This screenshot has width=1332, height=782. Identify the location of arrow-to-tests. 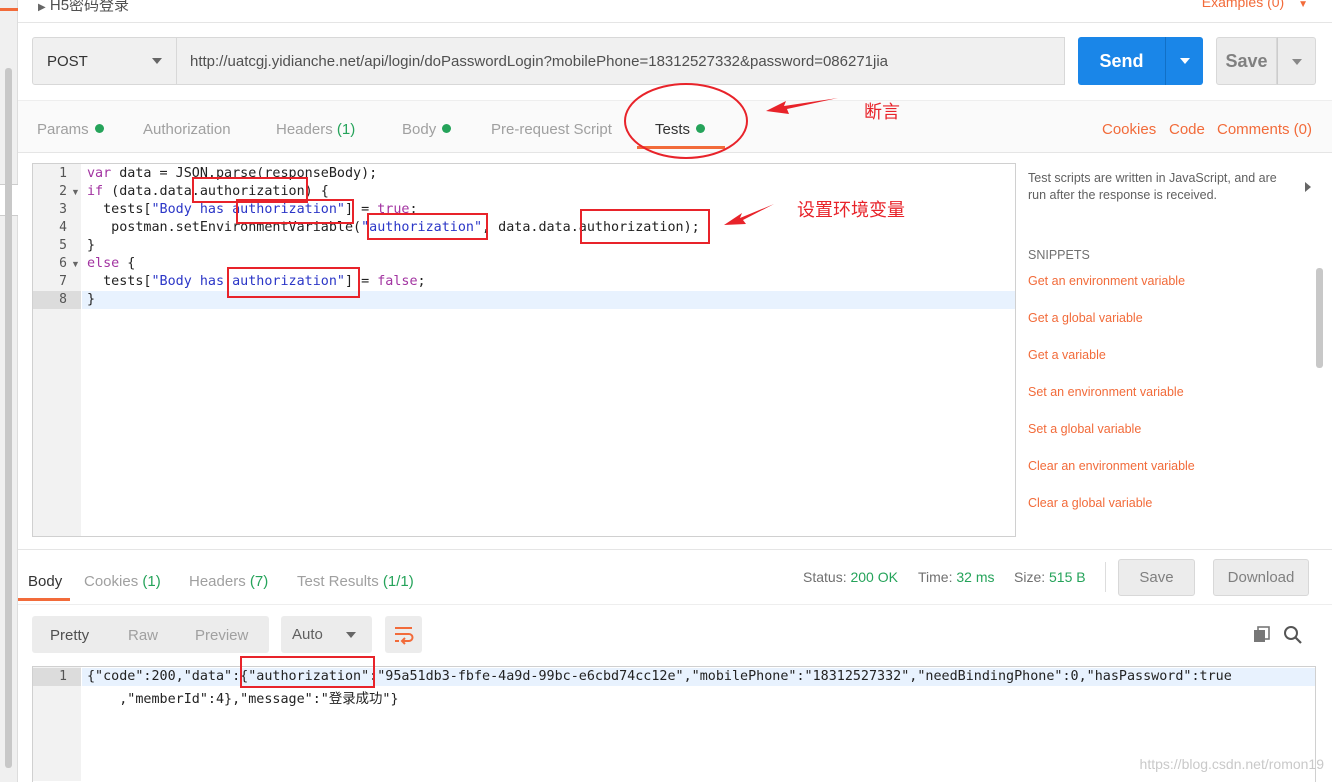
(802, 106).